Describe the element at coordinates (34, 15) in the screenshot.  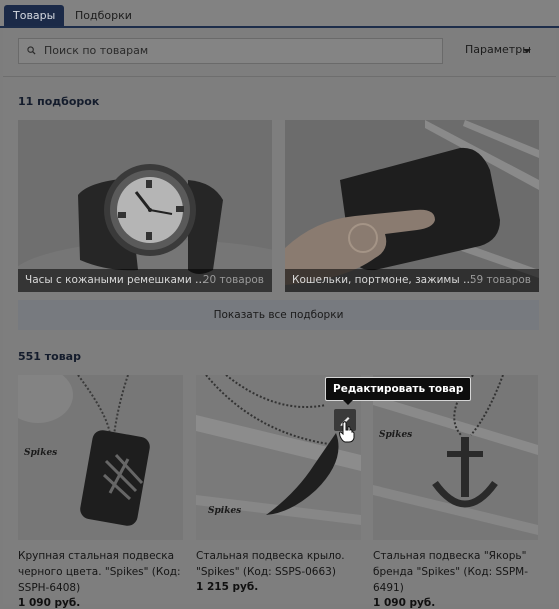
I see `tab-products: Товары` at that location.